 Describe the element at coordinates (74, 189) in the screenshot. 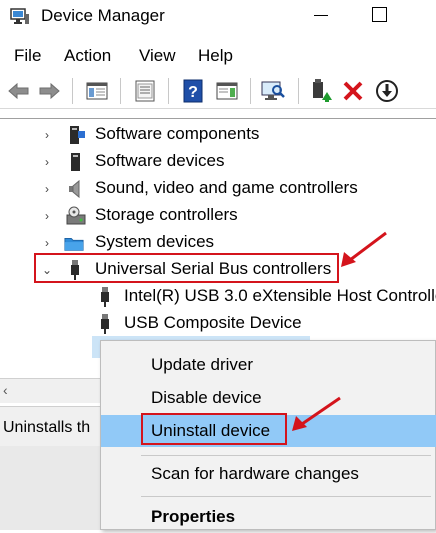

I see `speaker-icon` at that location.